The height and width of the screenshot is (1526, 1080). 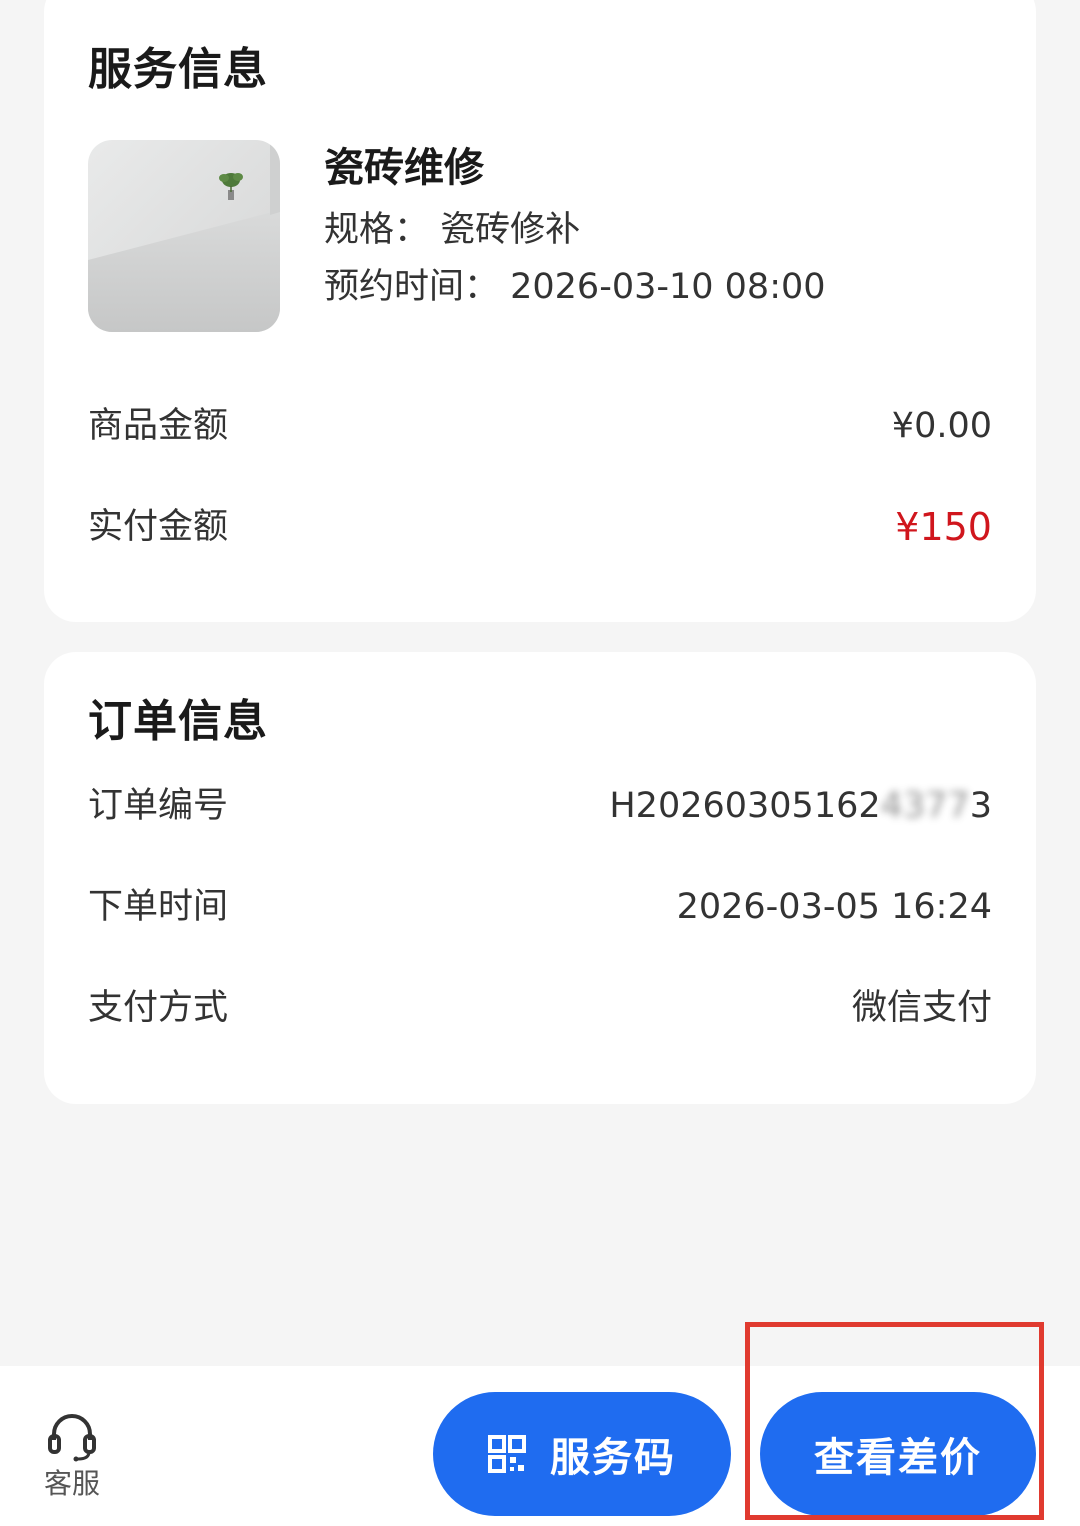 What do you see at coordinates (943, 527) in the screenshot?
I see `paid-amount-value: ¥150` at bounding box center [943, 527].